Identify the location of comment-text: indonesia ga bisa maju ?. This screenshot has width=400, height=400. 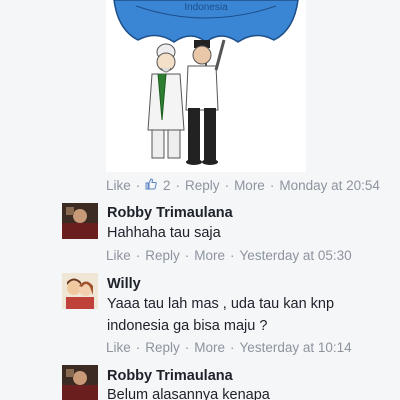
(187, 326).